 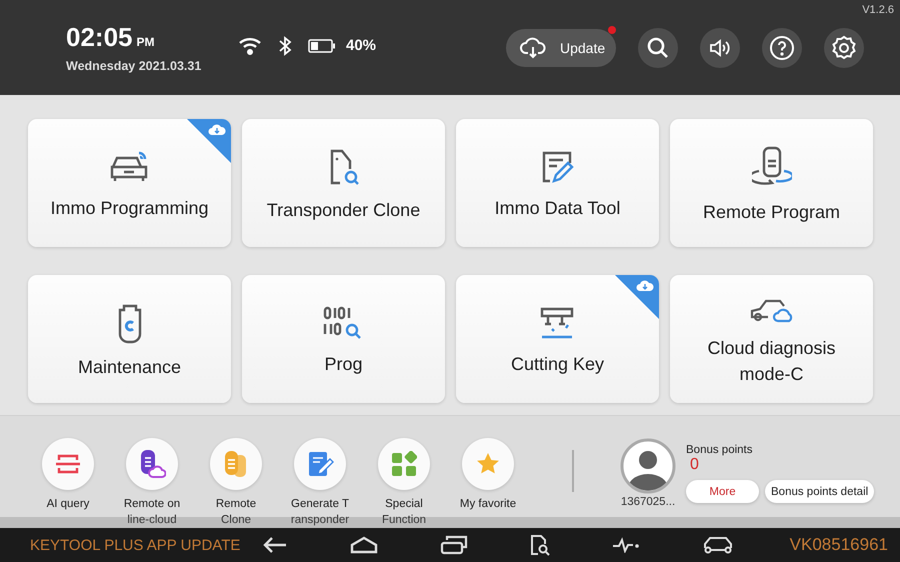 What do you see at coordinates (533, 47) in the screenshot?
I see `cloud-download-icon` at bounding box center [533, 47].